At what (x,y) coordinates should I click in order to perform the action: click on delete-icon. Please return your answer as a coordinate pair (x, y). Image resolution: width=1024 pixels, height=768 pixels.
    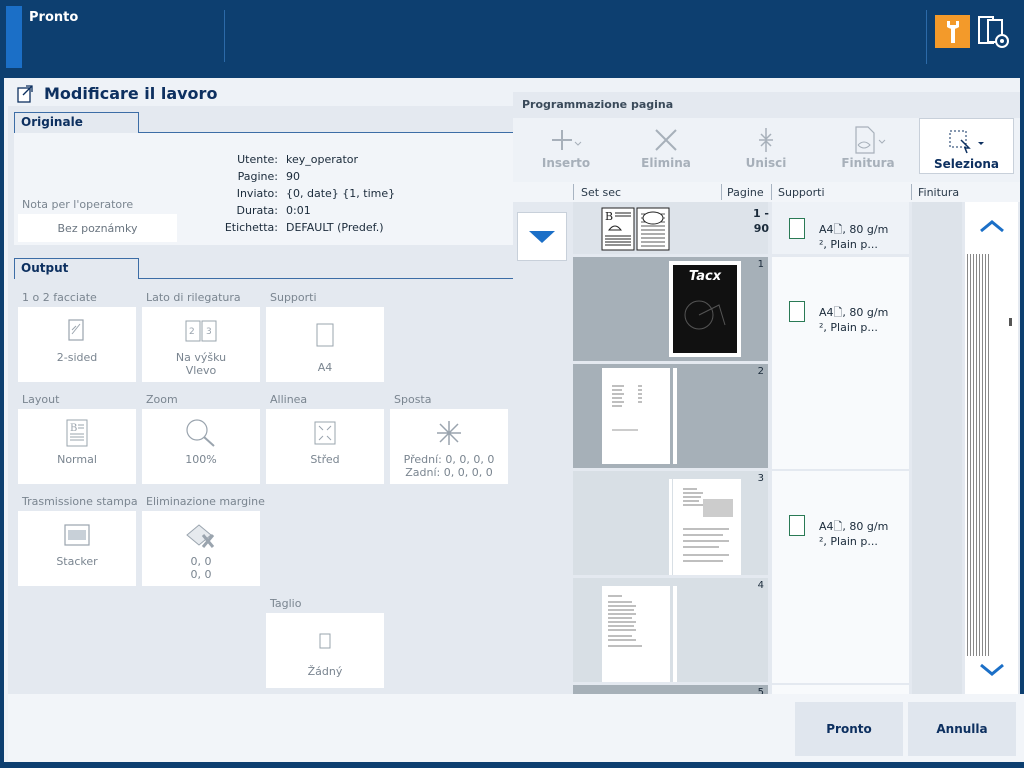
    Looking at the image, I should click on (666, 140).